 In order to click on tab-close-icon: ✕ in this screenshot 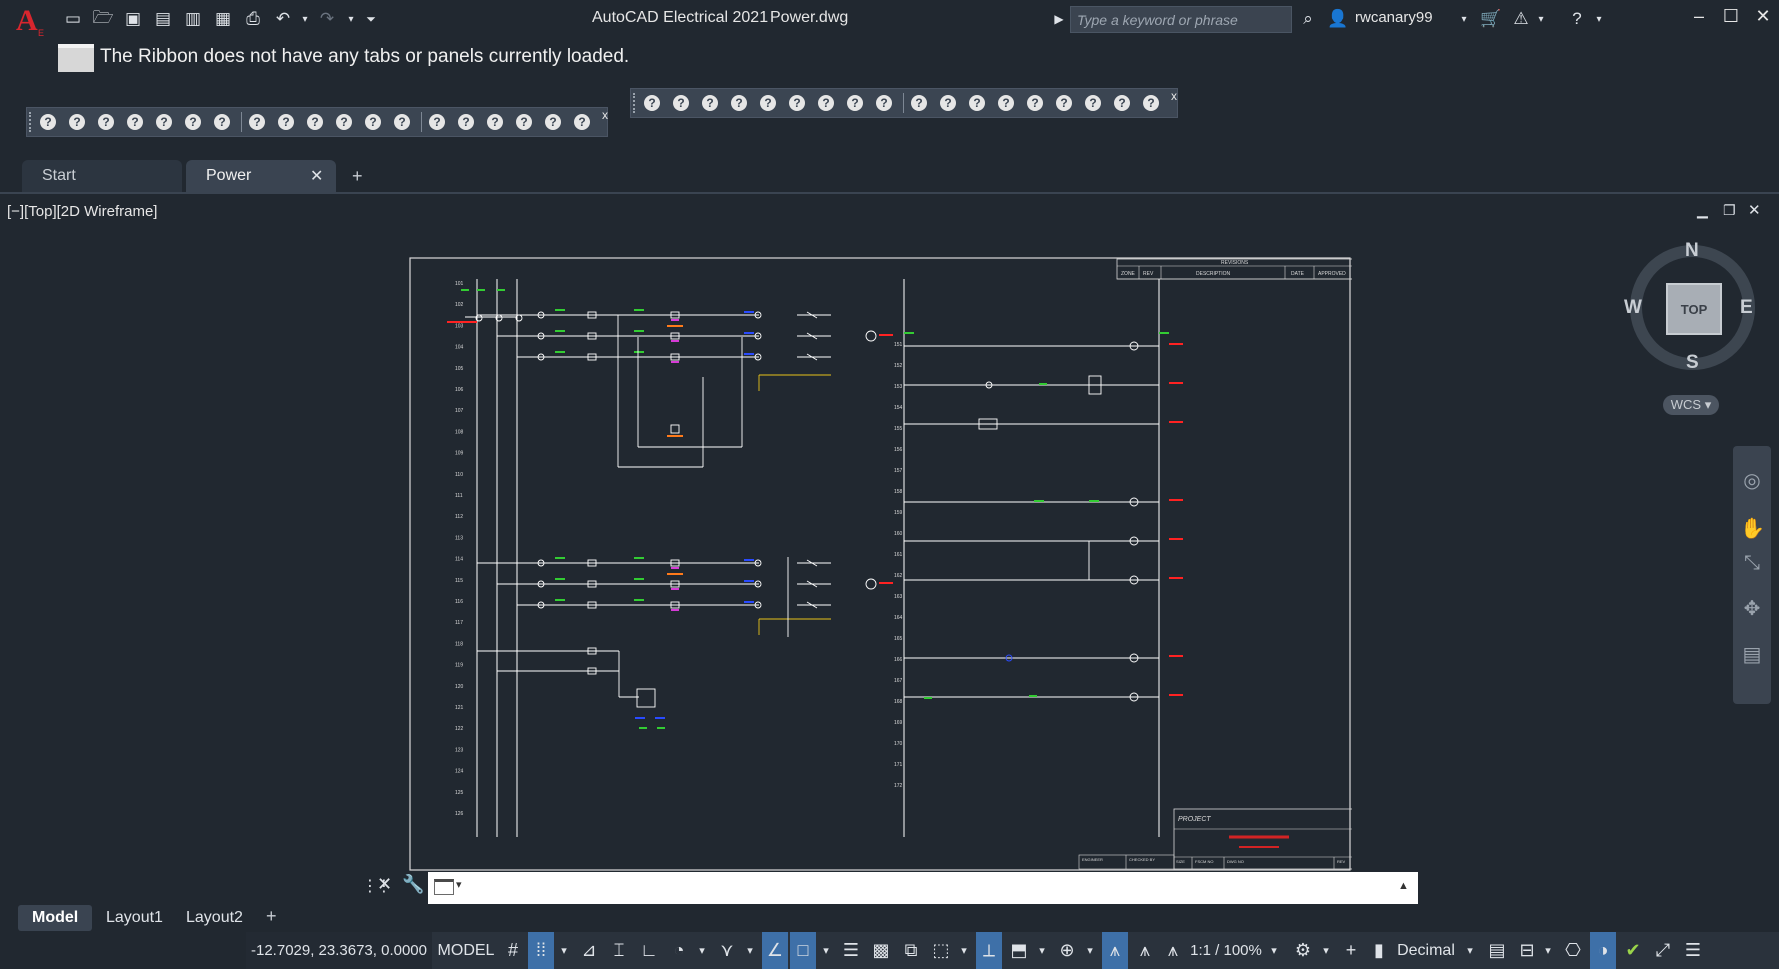, I will do `click(316, 176)`.